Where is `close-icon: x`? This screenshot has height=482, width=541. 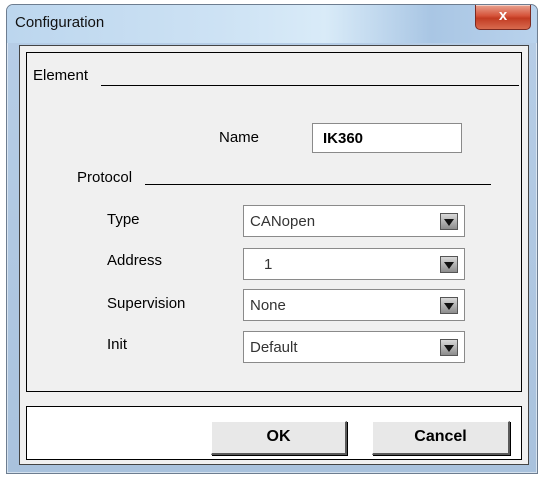
close-icon: x is located at coordinates (503, 15).